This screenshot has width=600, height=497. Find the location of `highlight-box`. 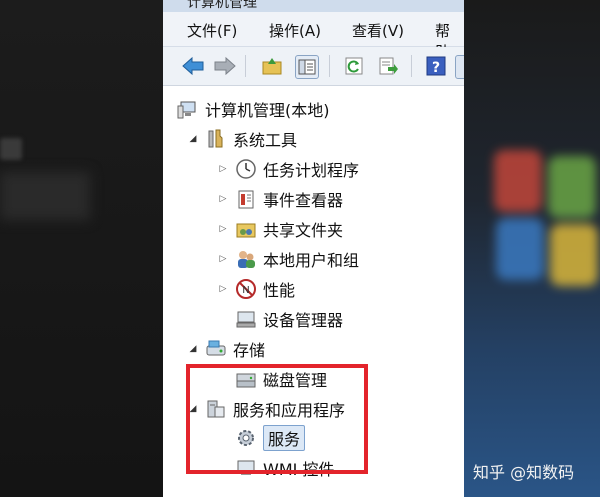

highlight-box is located at coordinates (277, 419).